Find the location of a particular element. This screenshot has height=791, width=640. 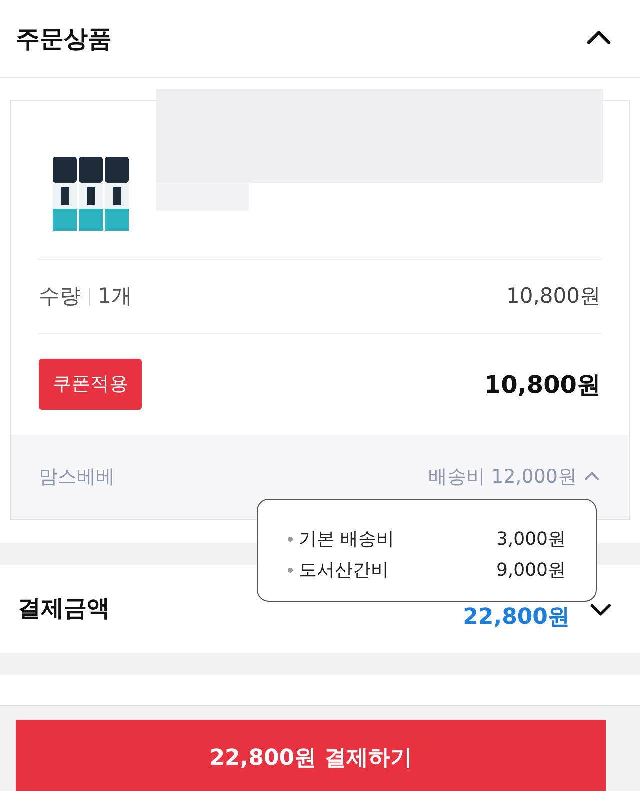

quantity-value: 1개 is located at coordinates (115, 296).